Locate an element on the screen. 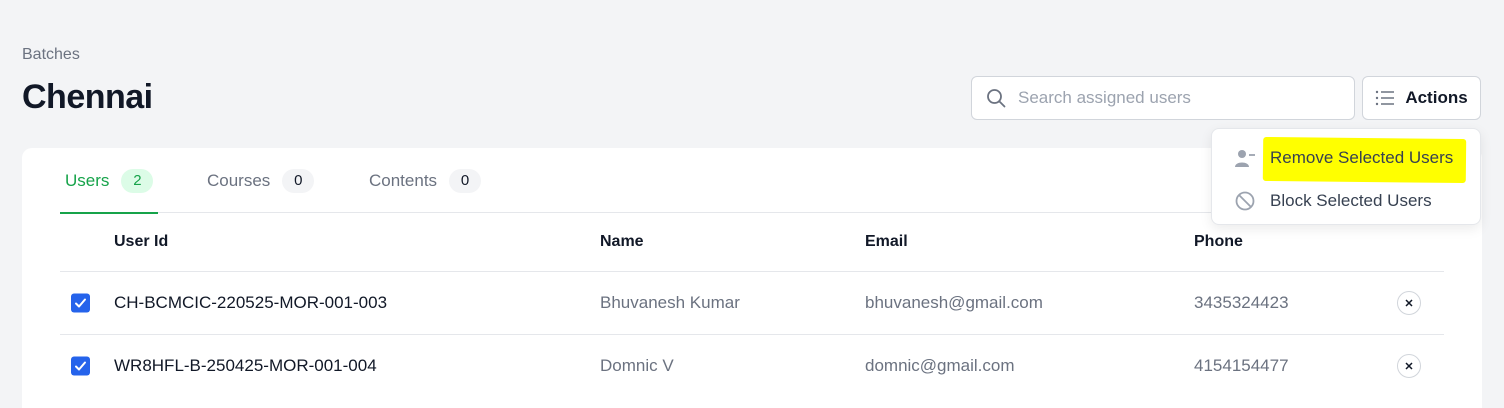 The image size is (1504, 408). menu-item-block-selected-users: Block Selected Users is located at coordinates (1347, 200).